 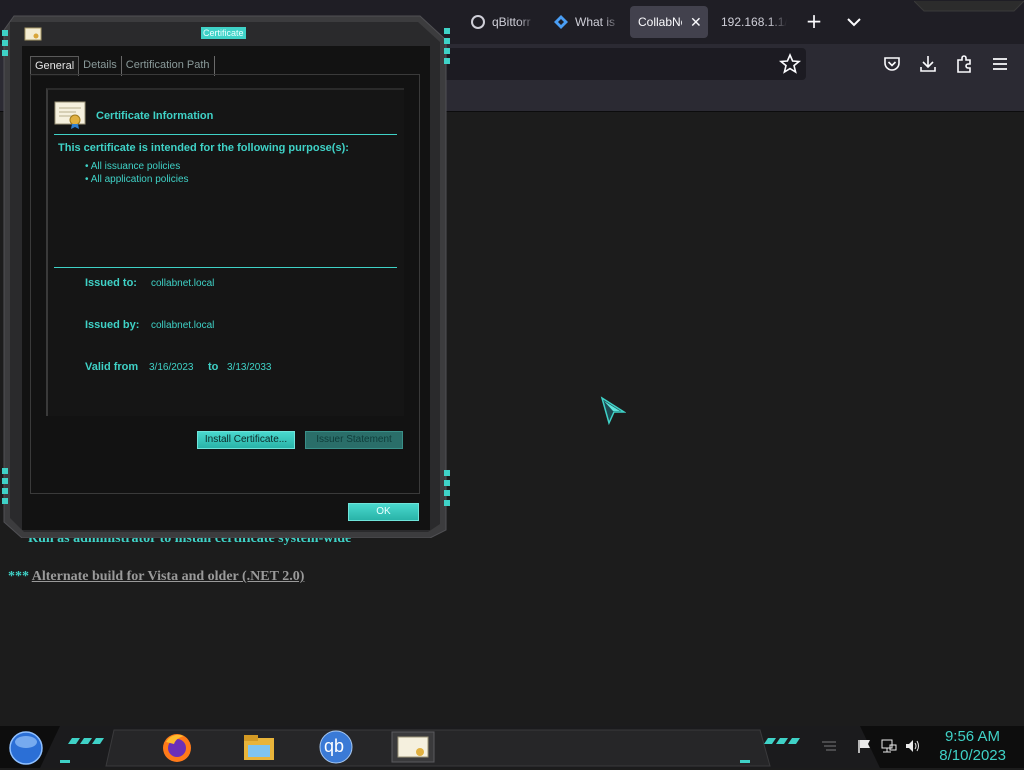 I want to click on tab-collabnet: CollabNe ✕, so click(x=669, y=22).